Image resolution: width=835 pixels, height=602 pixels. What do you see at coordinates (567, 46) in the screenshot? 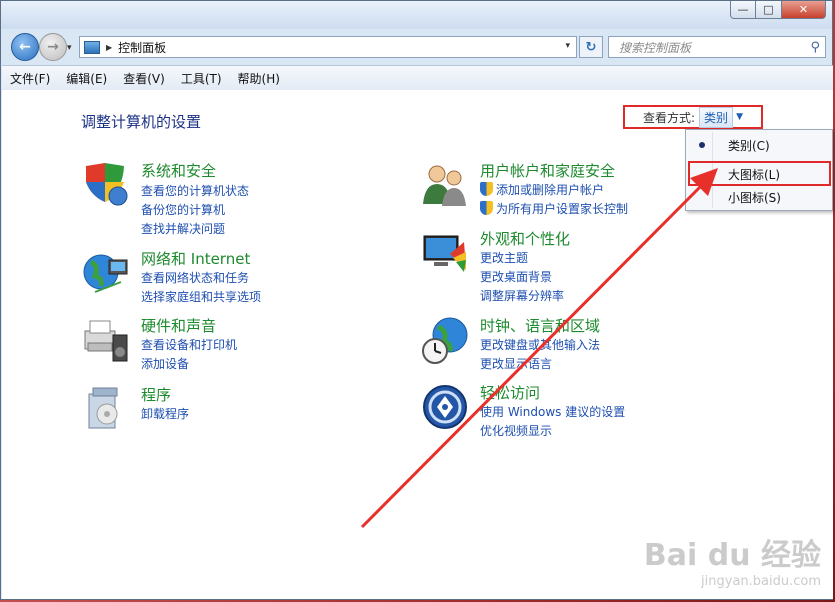
I see `address-dropdown-icon: ▾` at bounding box center [567, 46].